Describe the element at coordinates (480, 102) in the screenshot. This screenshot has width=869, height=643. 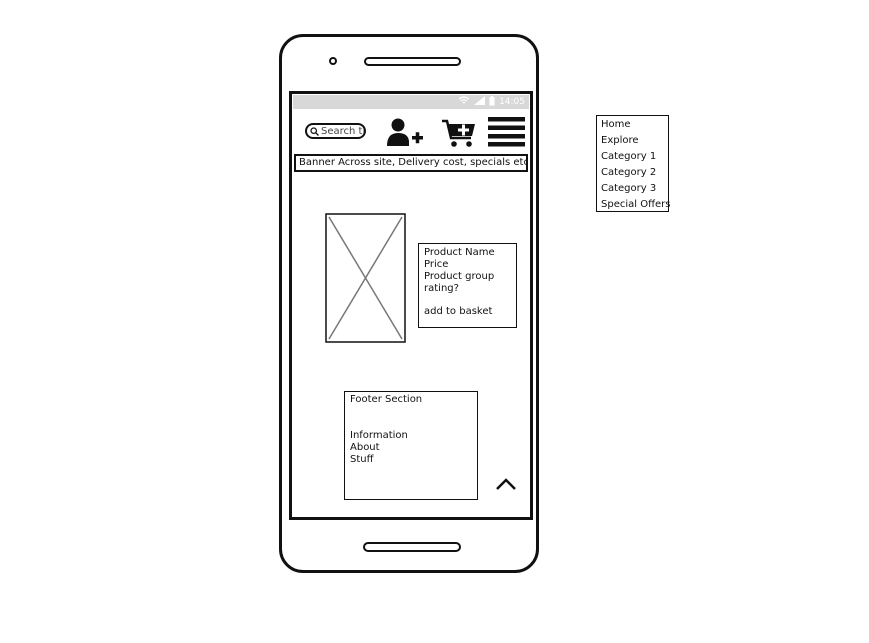
I see `signal-icon` at that location.